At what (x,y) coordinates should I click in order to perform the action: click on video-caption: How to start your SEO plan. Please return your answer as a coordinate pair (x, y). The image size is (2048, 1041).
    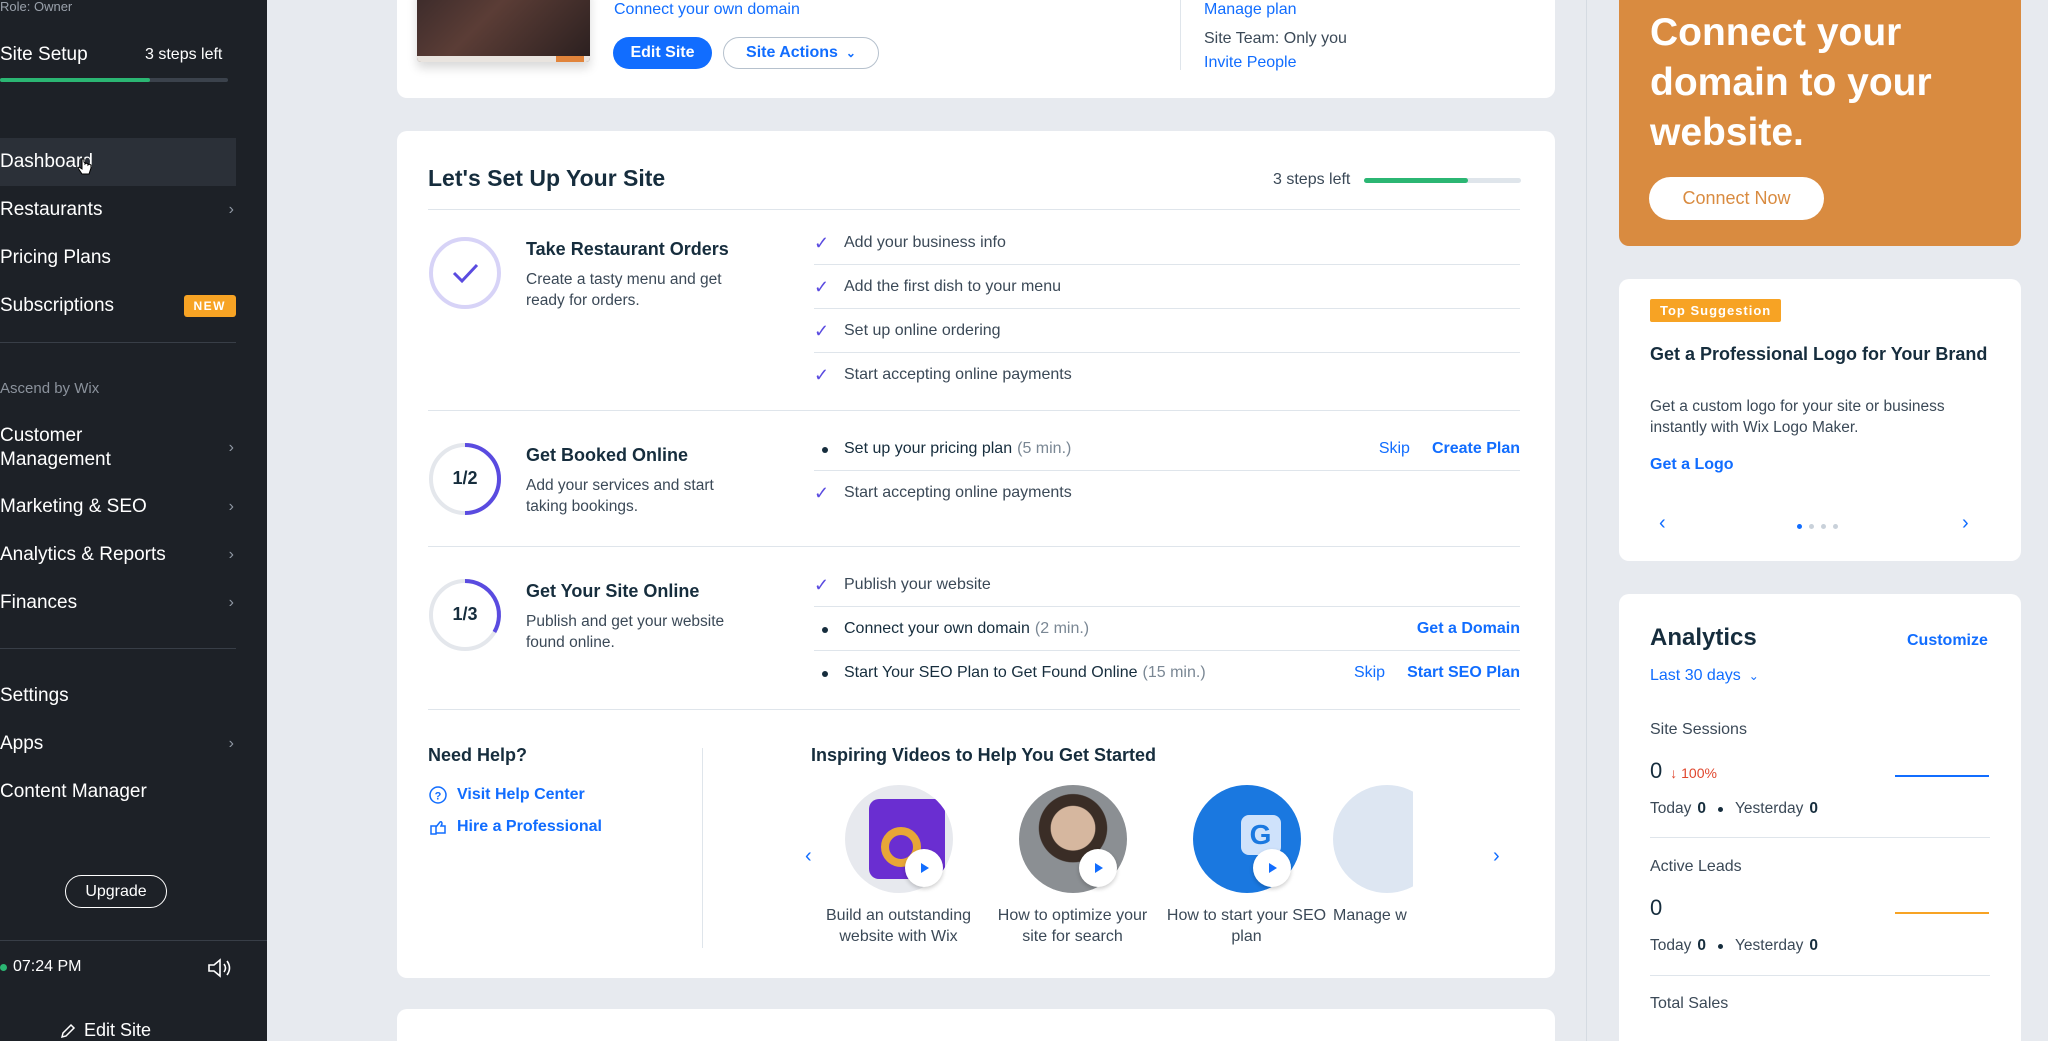
    Looking at the image, I should click on (1246, 926).